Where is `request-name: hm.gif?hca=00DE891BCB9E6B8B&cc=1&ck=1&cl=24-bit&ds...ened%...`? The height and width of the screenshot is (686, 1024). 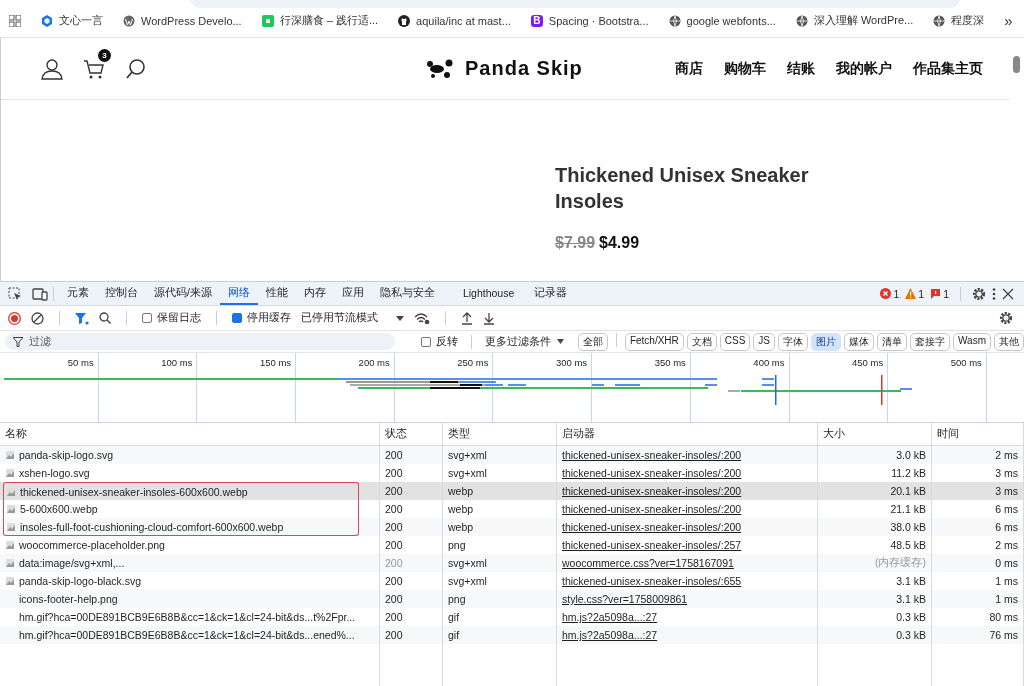 request-name: hm.gif?hca=00DE891BCB9E6B8B&cc=1&ck=1&cl=24-bit&ds...ened%... is located at coordinates (187, 635).